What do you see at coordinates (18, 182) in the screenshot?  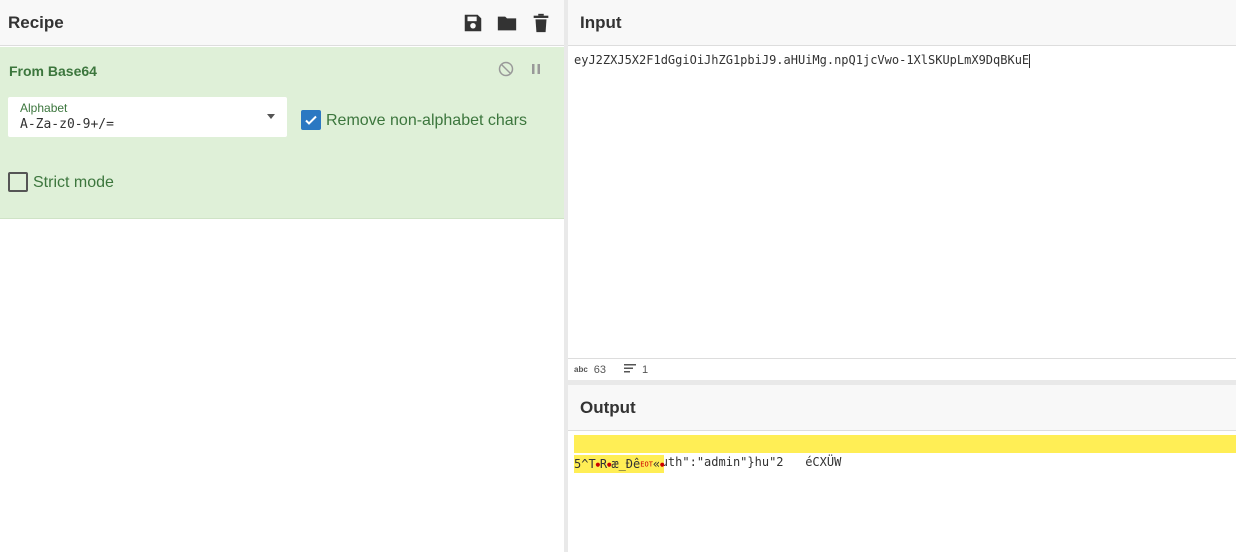 I see `strict-mode-checkbox` at bounding box center [18, 182].